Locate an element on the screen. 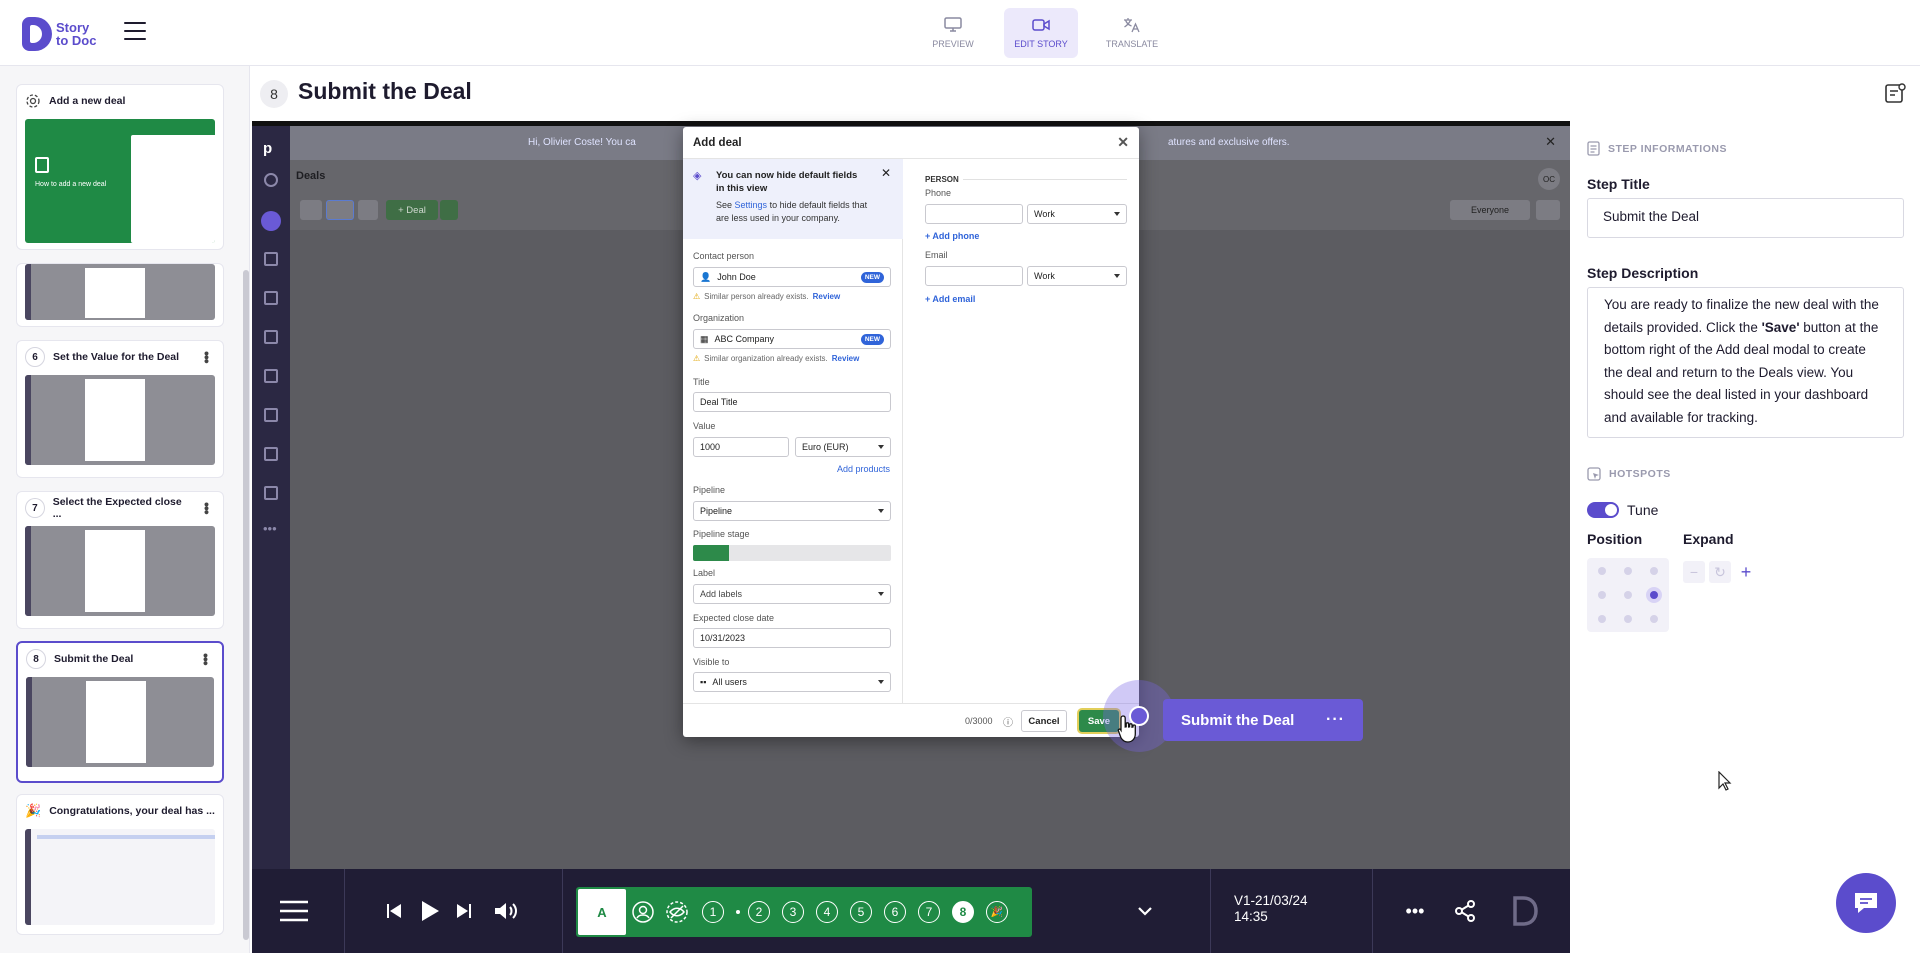  expand-icon: + is located at coordinates (1746, 572).